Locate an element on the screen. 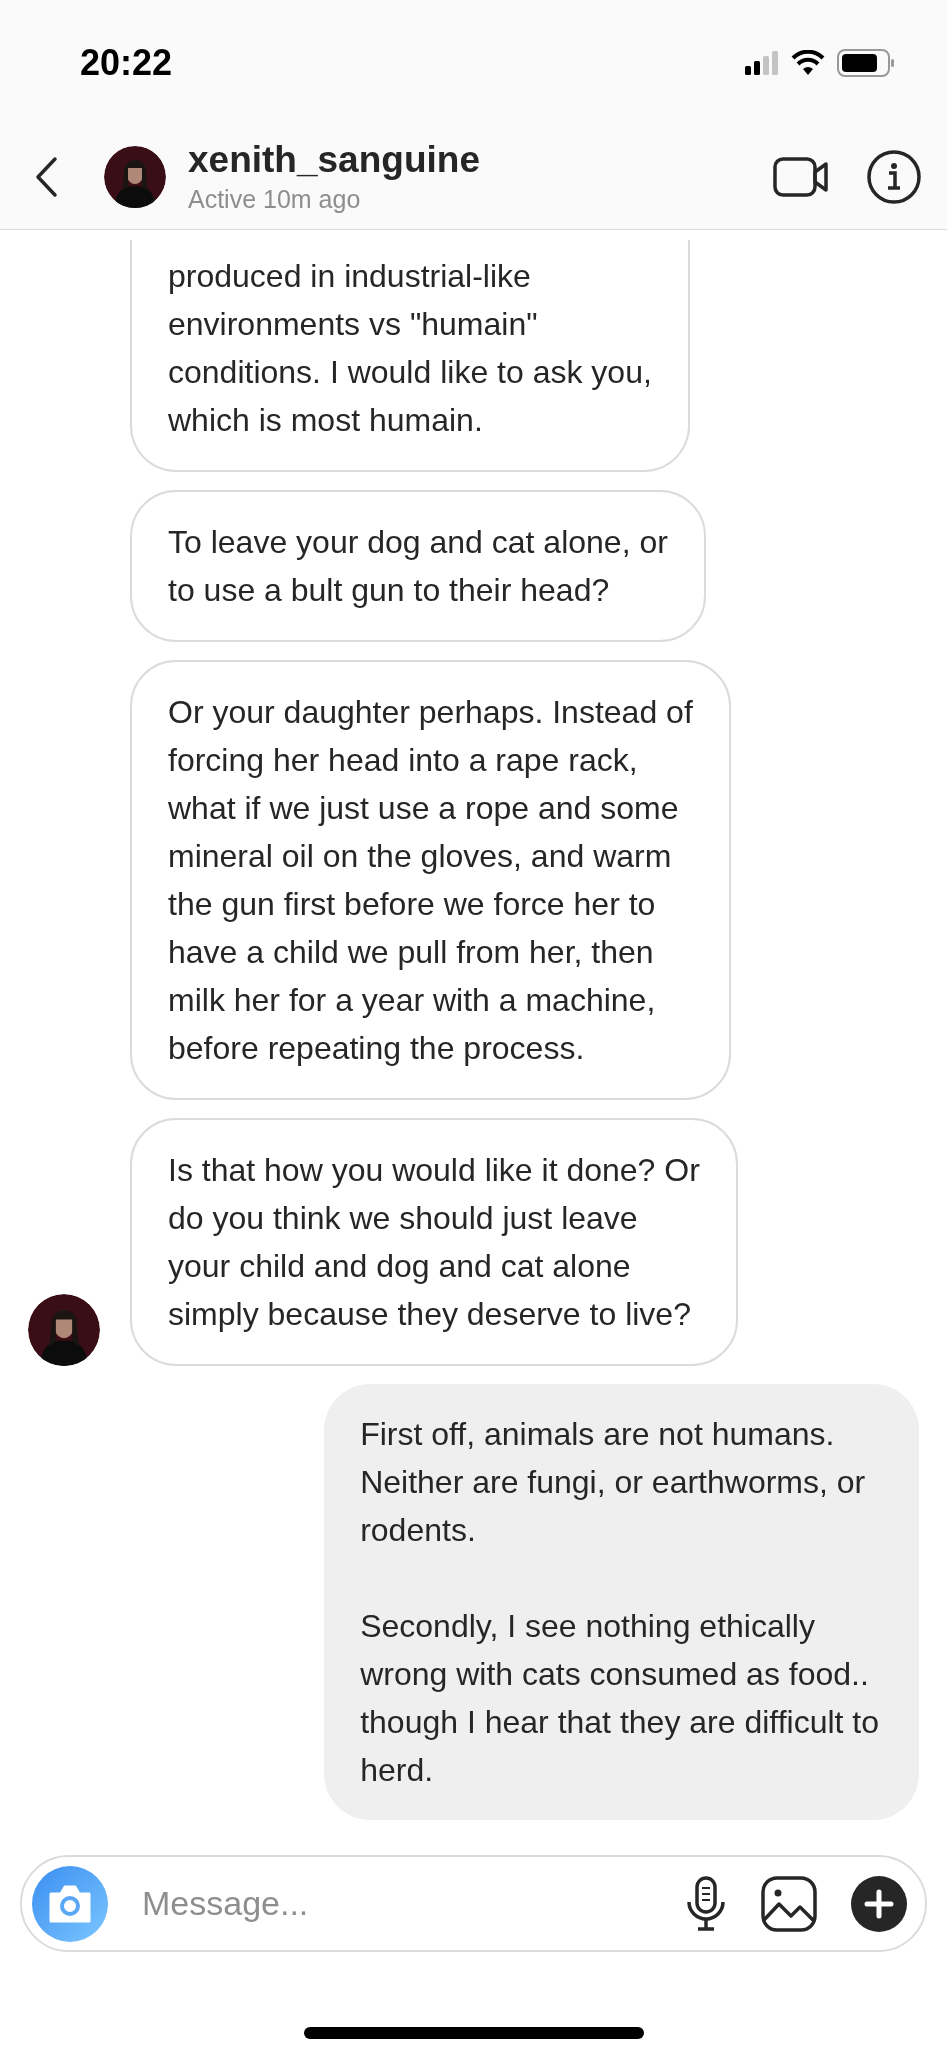 This screenshot has height=2048, width=947. info-button is located at coordinates (894, 177).